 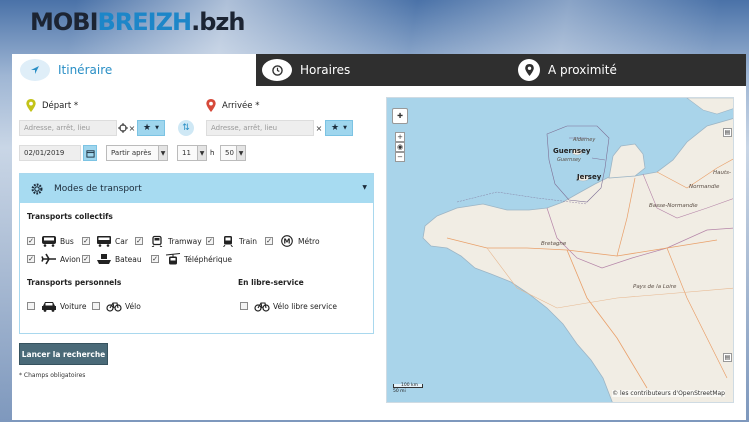 What do you see at coordinates (241, 105) in the screenshot?
I see `arrivee-label-text: Arrivée *` at bounding box center [241, 105].